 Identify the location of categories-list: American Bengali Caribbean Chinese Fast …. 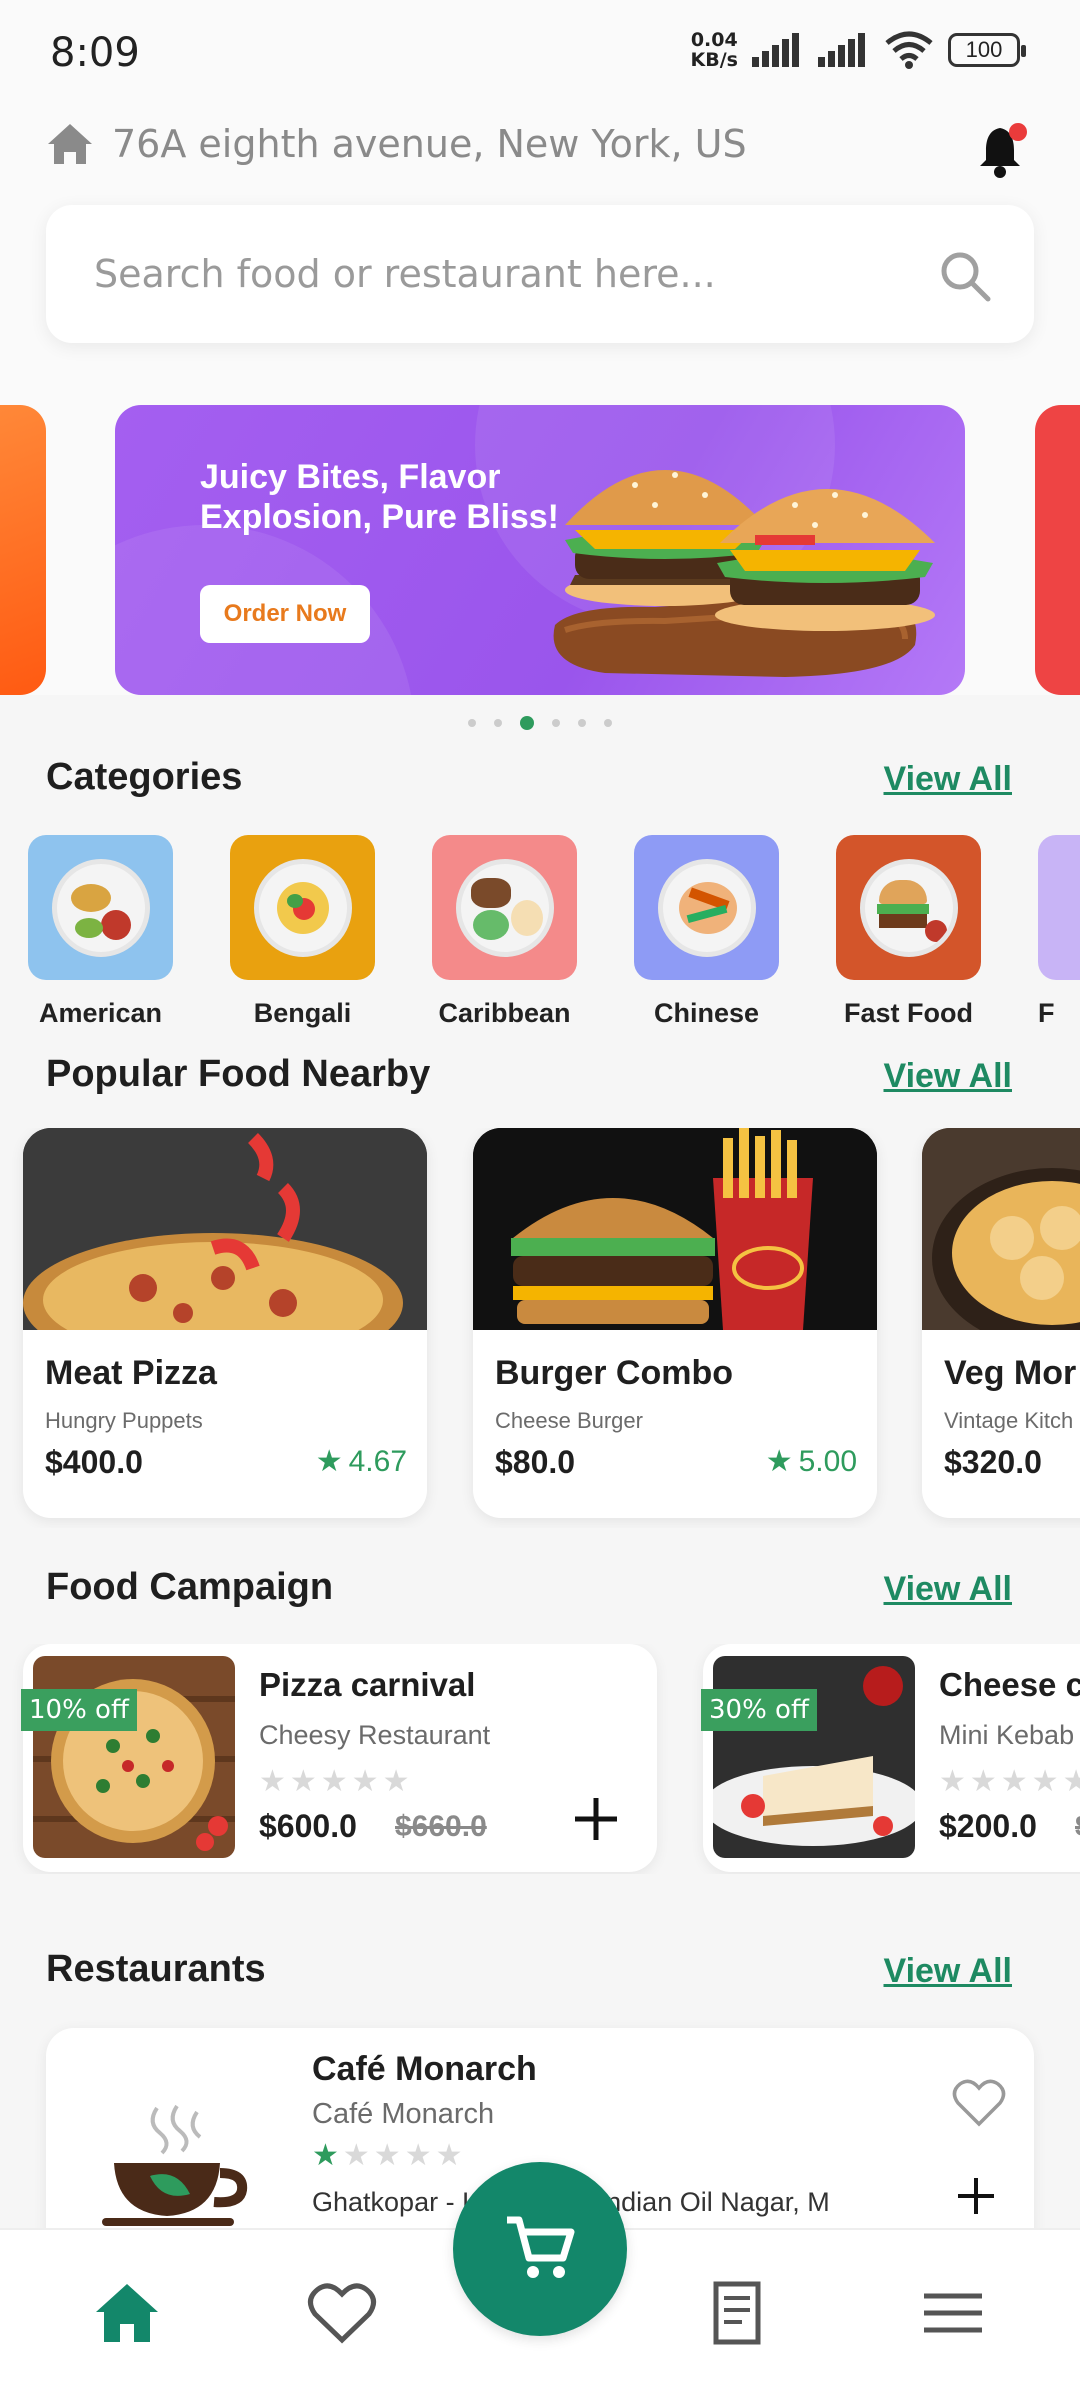
(554, 935).